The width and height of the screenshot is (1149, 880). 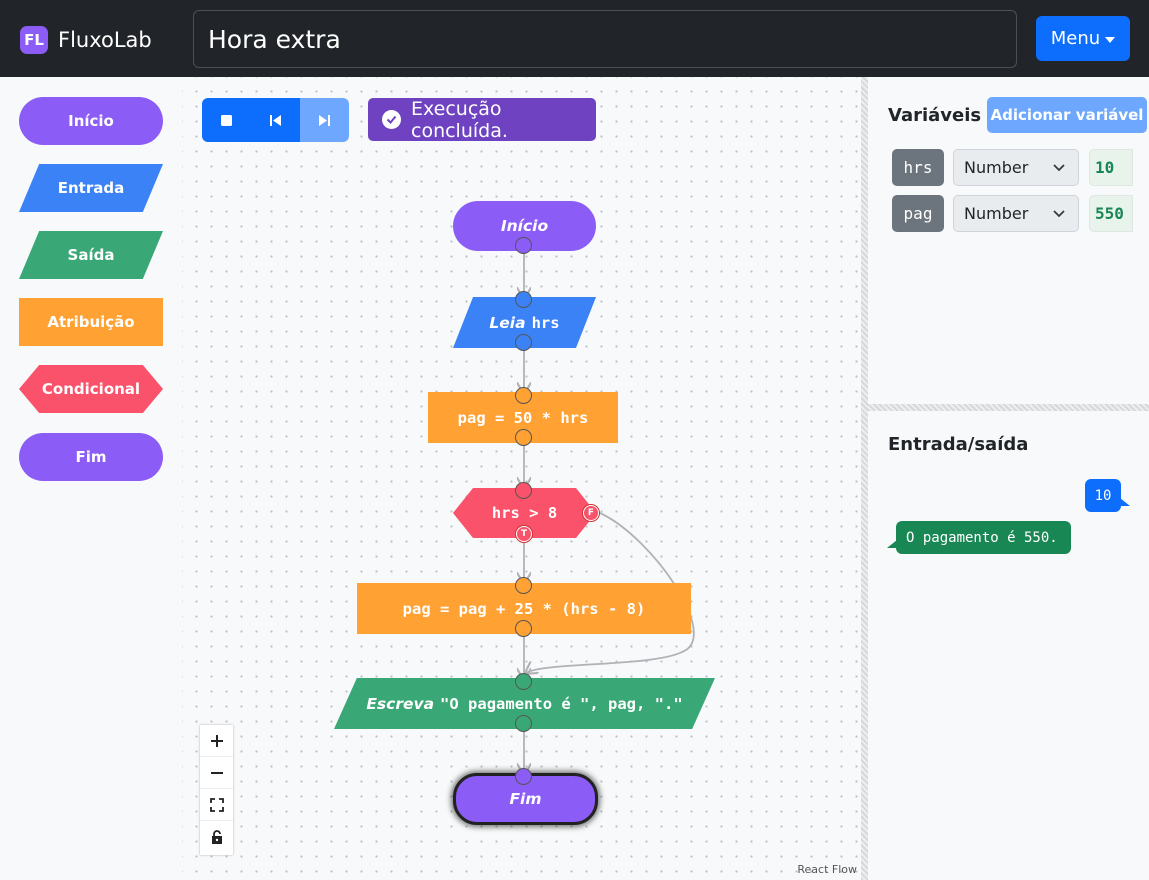 What do you see at coordinates (1111, 213) in the screenshot?
I see `variable-value: 550` at bounding box center [1111, 213].